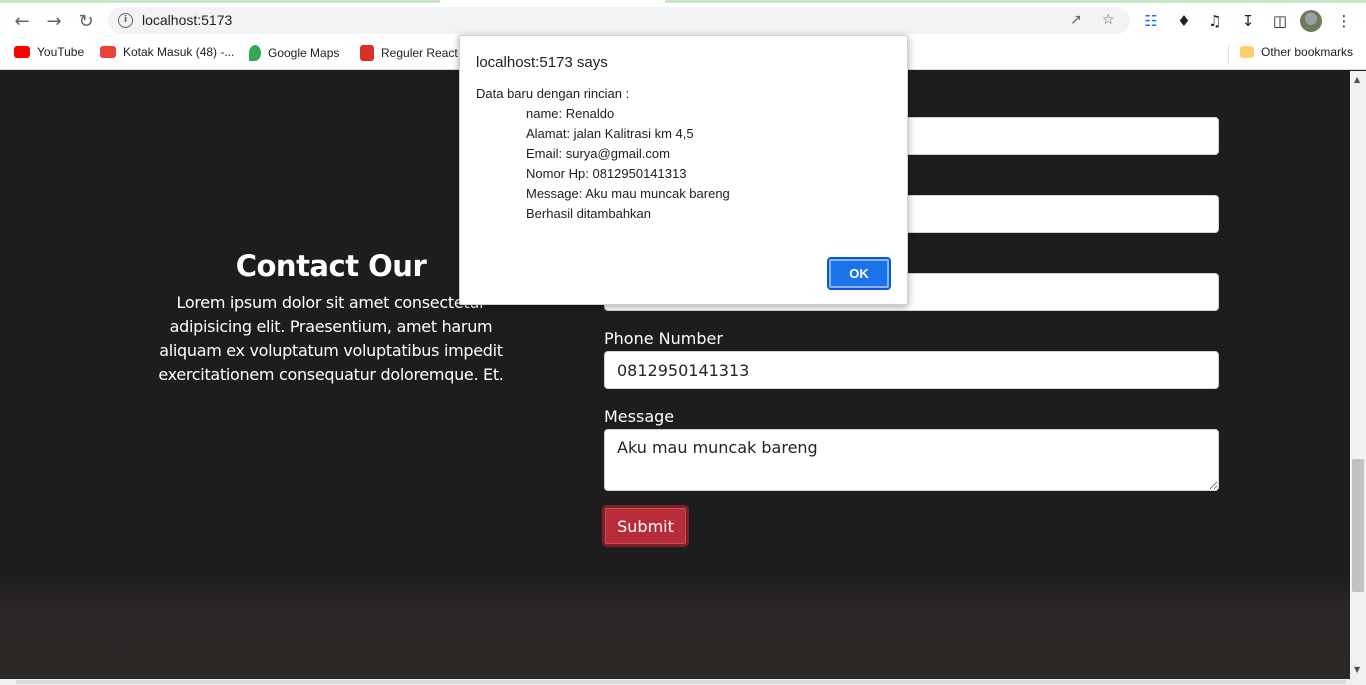 The image size is (1366, 685). I want to click on scroll-down-icon: ▼, so click(1357, 669).